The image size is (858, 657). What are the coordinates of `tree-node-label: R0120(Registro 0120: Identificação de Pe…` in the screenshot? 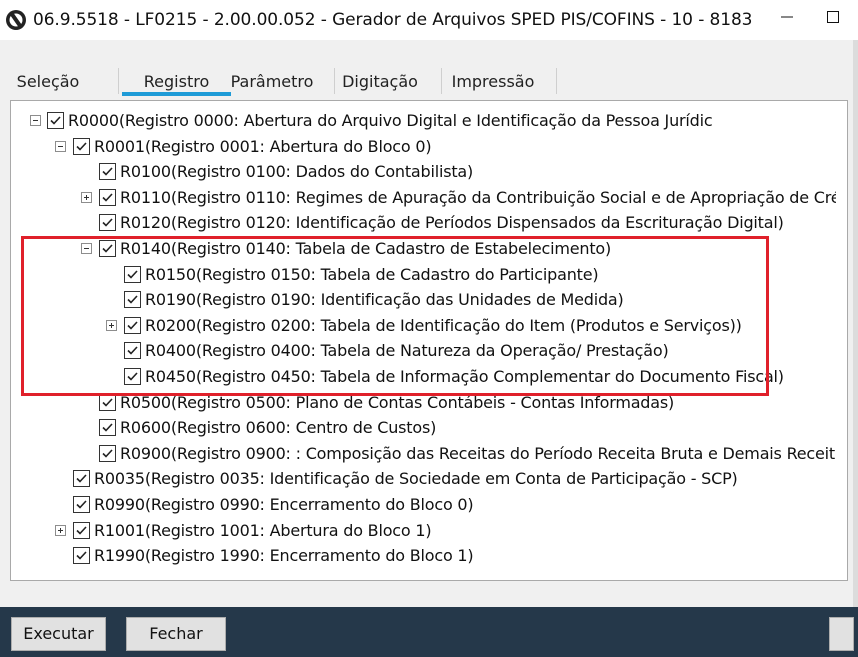 It's located at (452, 222).